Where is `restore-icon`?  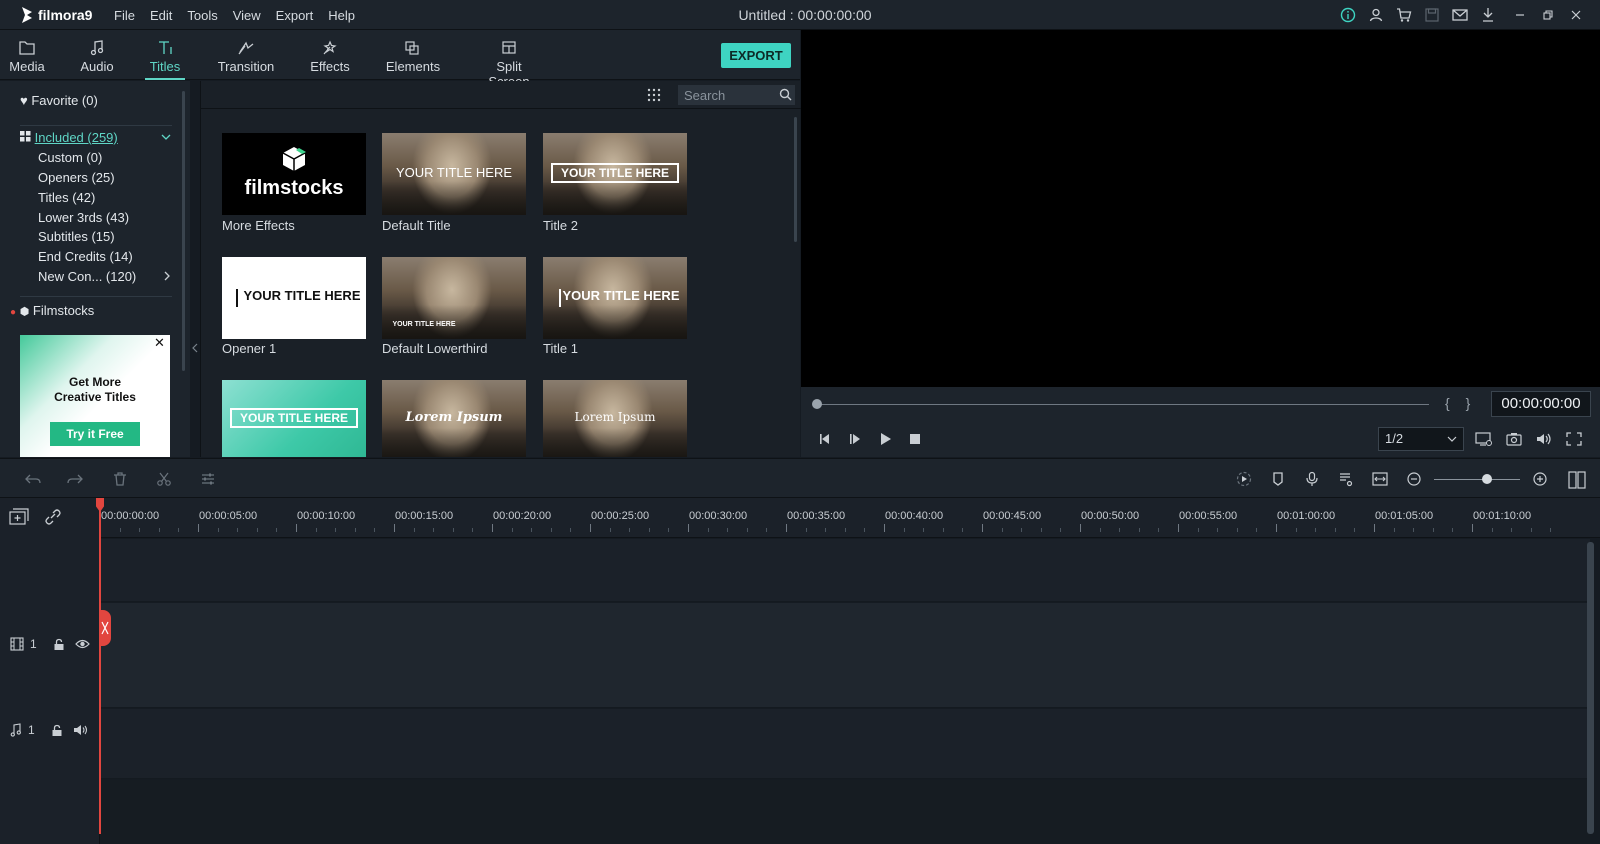
restore-icon is located at coordinates (1548, 15).